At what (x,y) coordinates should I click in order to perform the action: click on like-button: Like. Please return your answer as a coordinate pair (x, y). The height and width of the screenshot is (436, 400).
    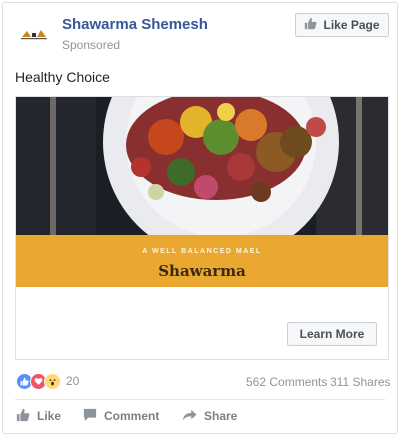
    Looking at the image, I should click on (38, 416).